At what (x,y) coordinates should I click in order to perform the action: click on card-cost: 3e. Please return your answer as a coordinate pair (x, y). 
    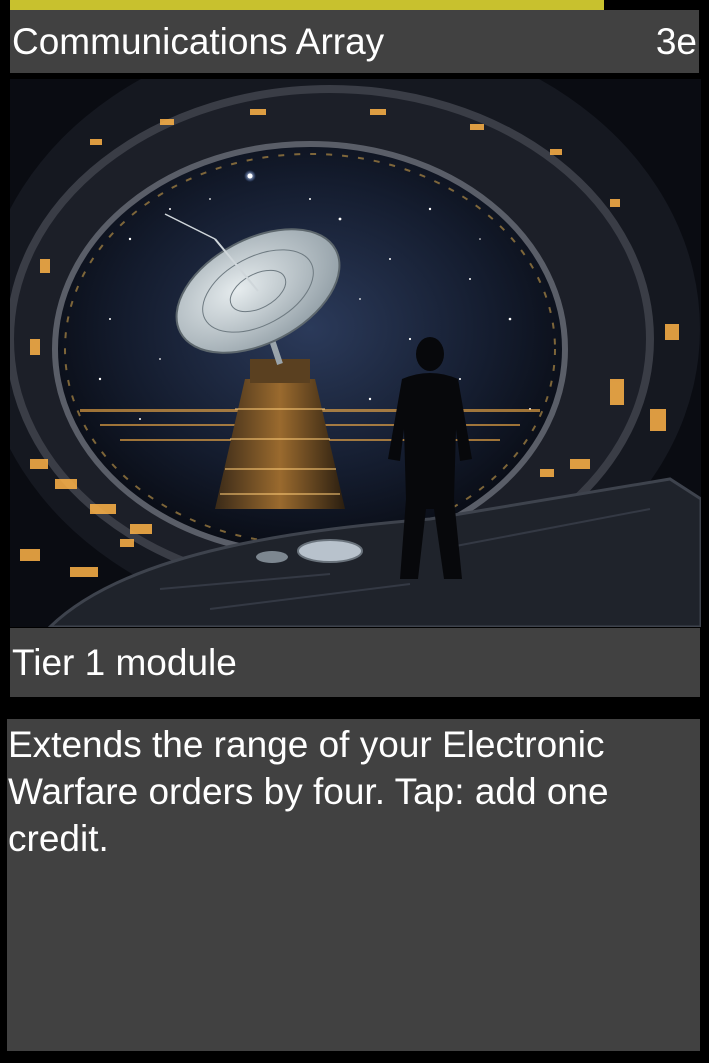
    Looking at the image, I should click on (676, 41).